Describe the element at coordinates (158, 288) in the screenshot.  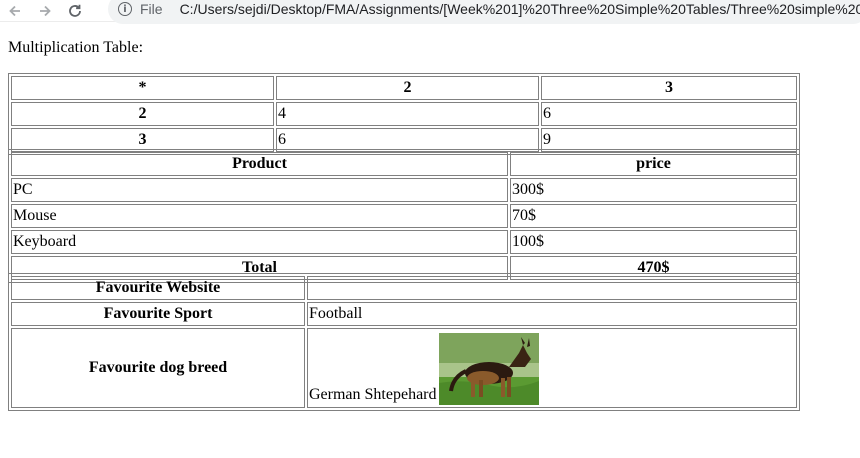
I see `row-header-cell: Favourite Website` at that location.